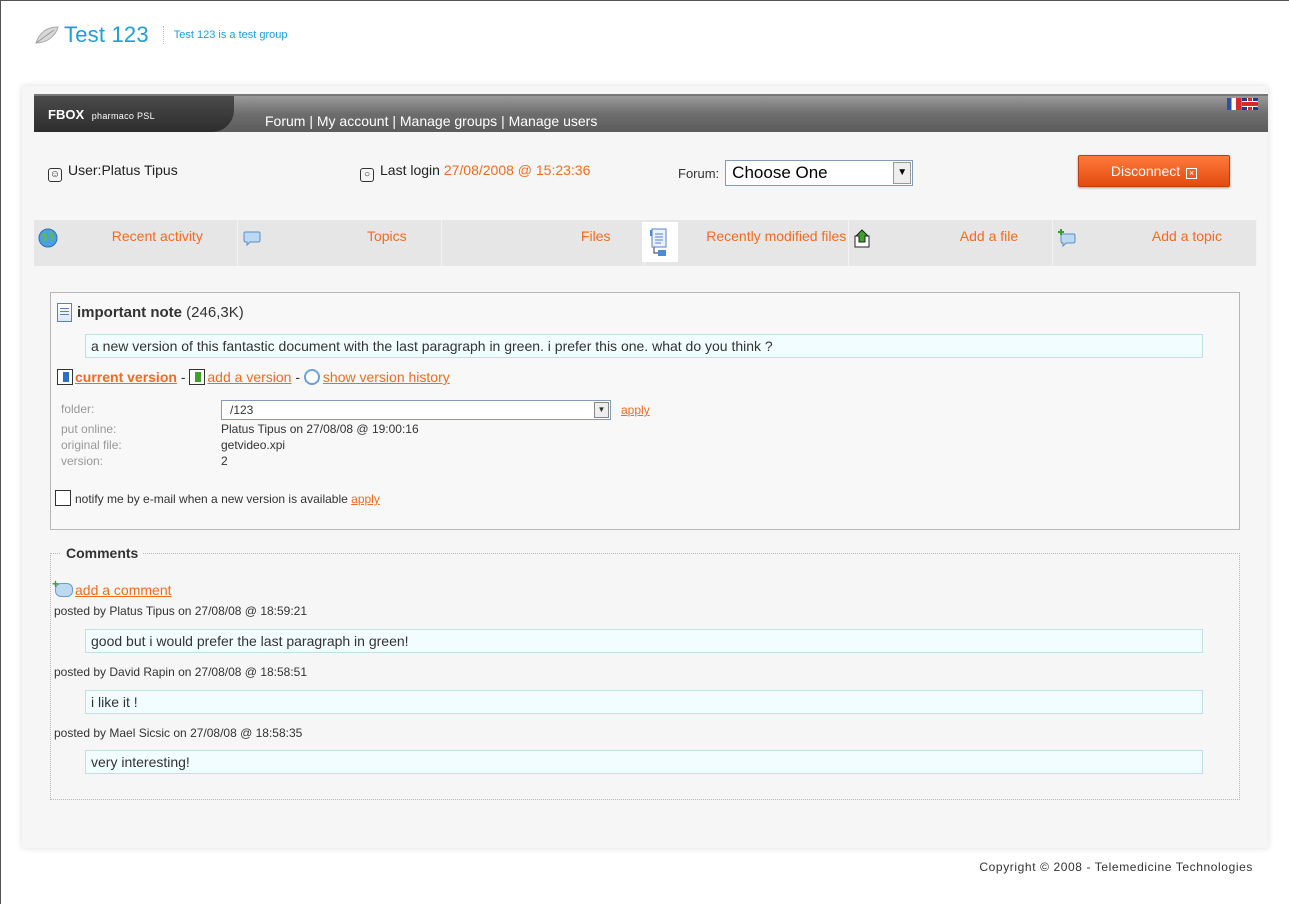  What do you see at coordinates (65, 377) in the screenshot?
I see `download-icon` at bounding box center [65, 377].